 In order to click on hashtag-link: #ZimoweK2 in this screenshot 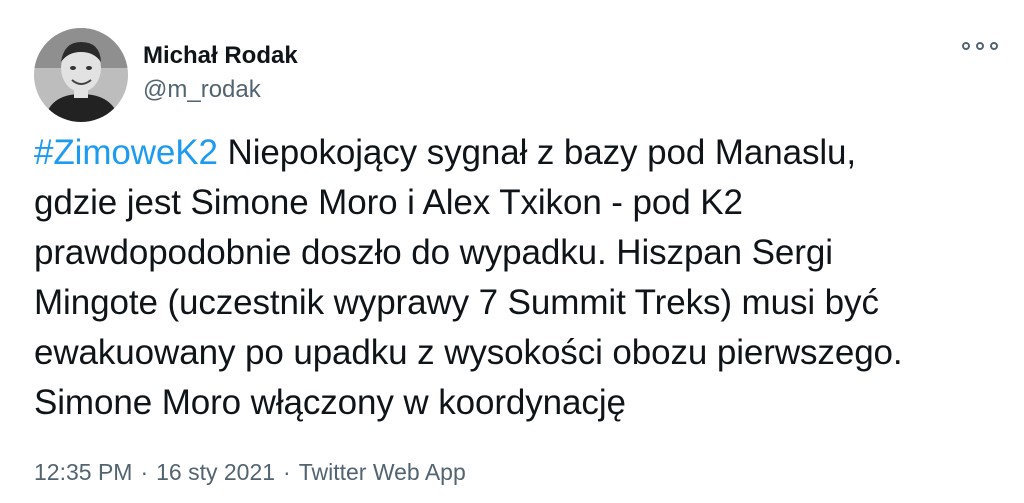, I will do `click(126, 152)`.